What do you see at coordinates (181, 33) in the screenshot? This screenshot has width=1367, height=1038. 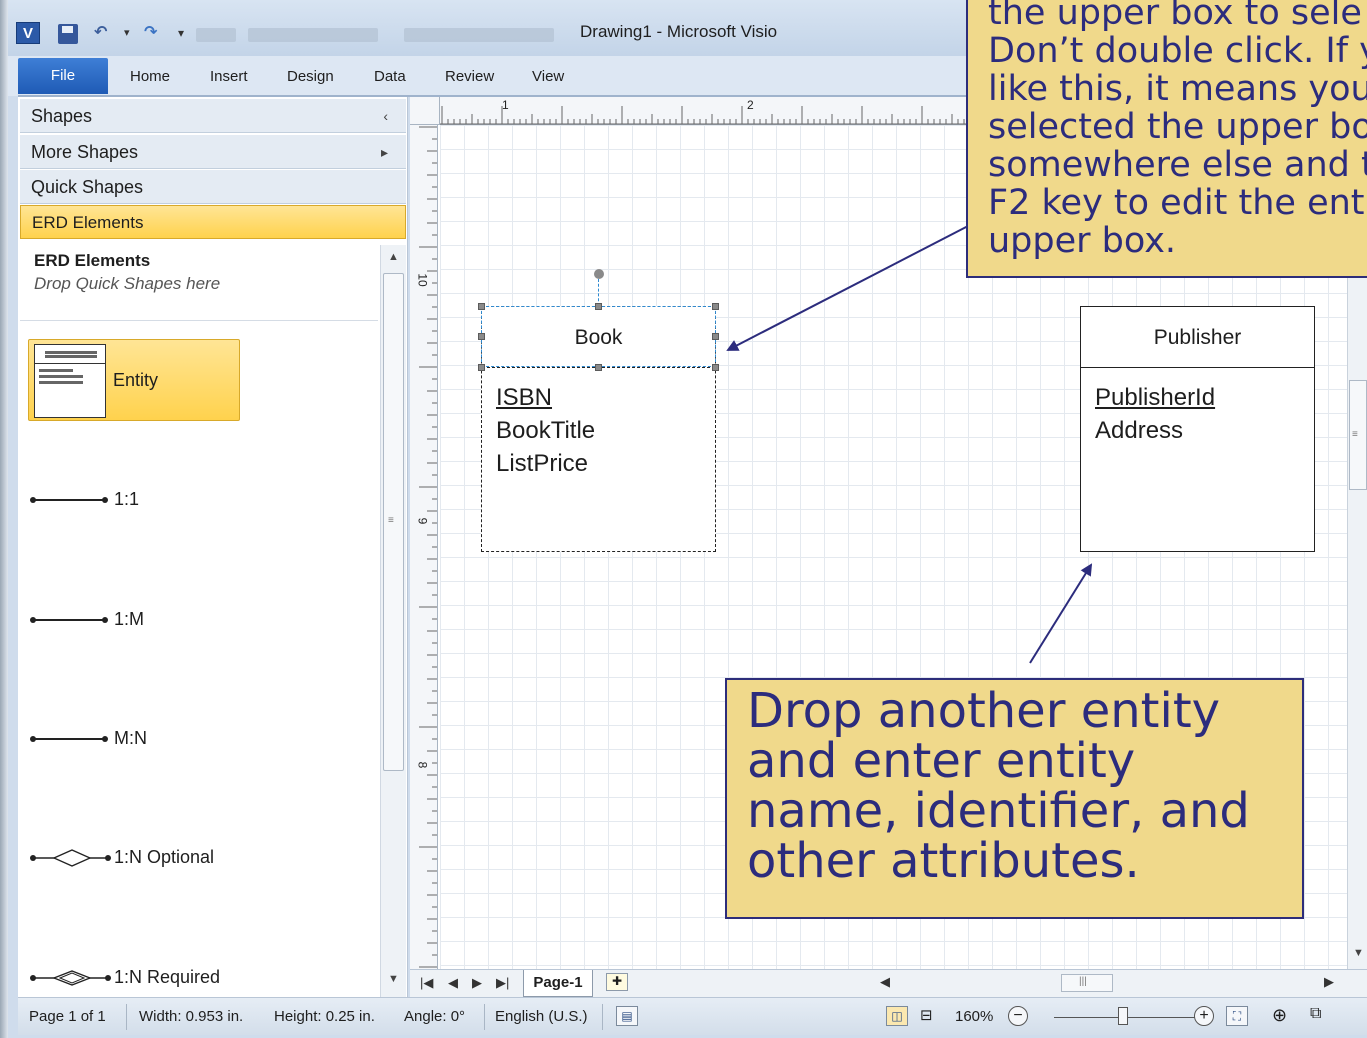 I see `customize-quick-access-icon: ▾` at bounding box center [181, 33].